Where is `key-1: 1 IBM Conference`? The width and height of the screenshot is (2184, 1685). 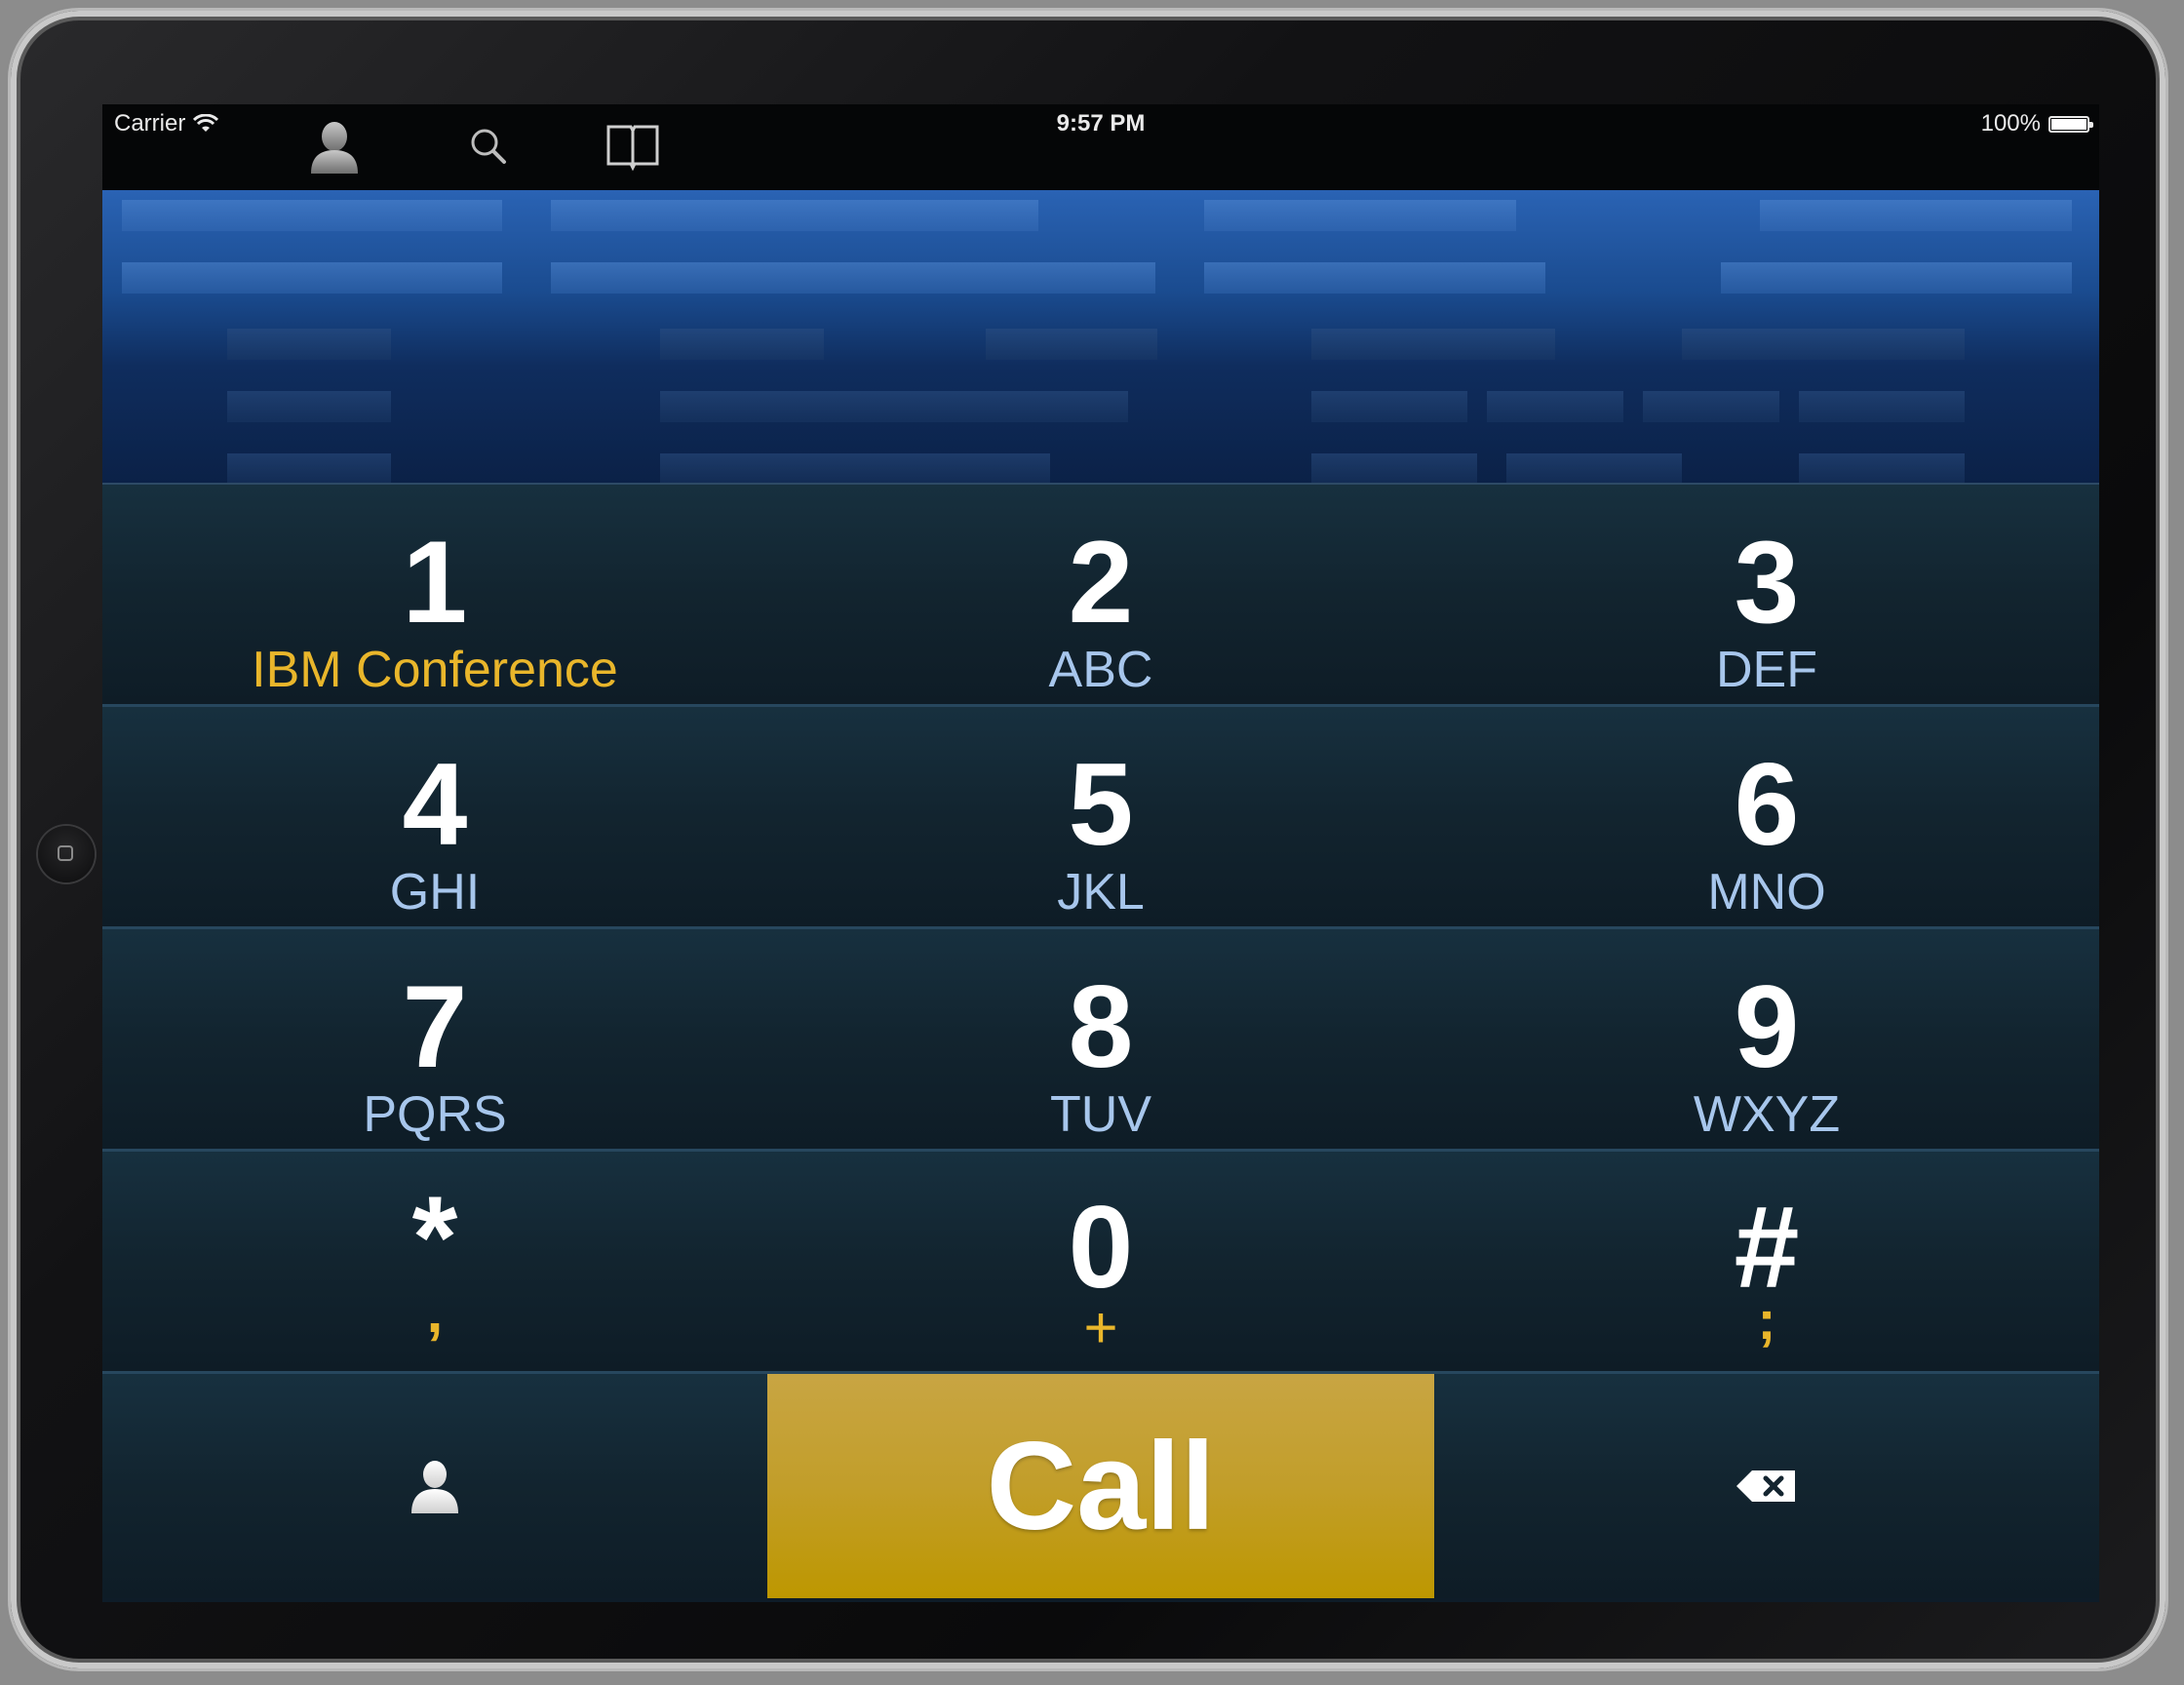
key-1: 1 IBM Conference is located at coordinates (434, 596).